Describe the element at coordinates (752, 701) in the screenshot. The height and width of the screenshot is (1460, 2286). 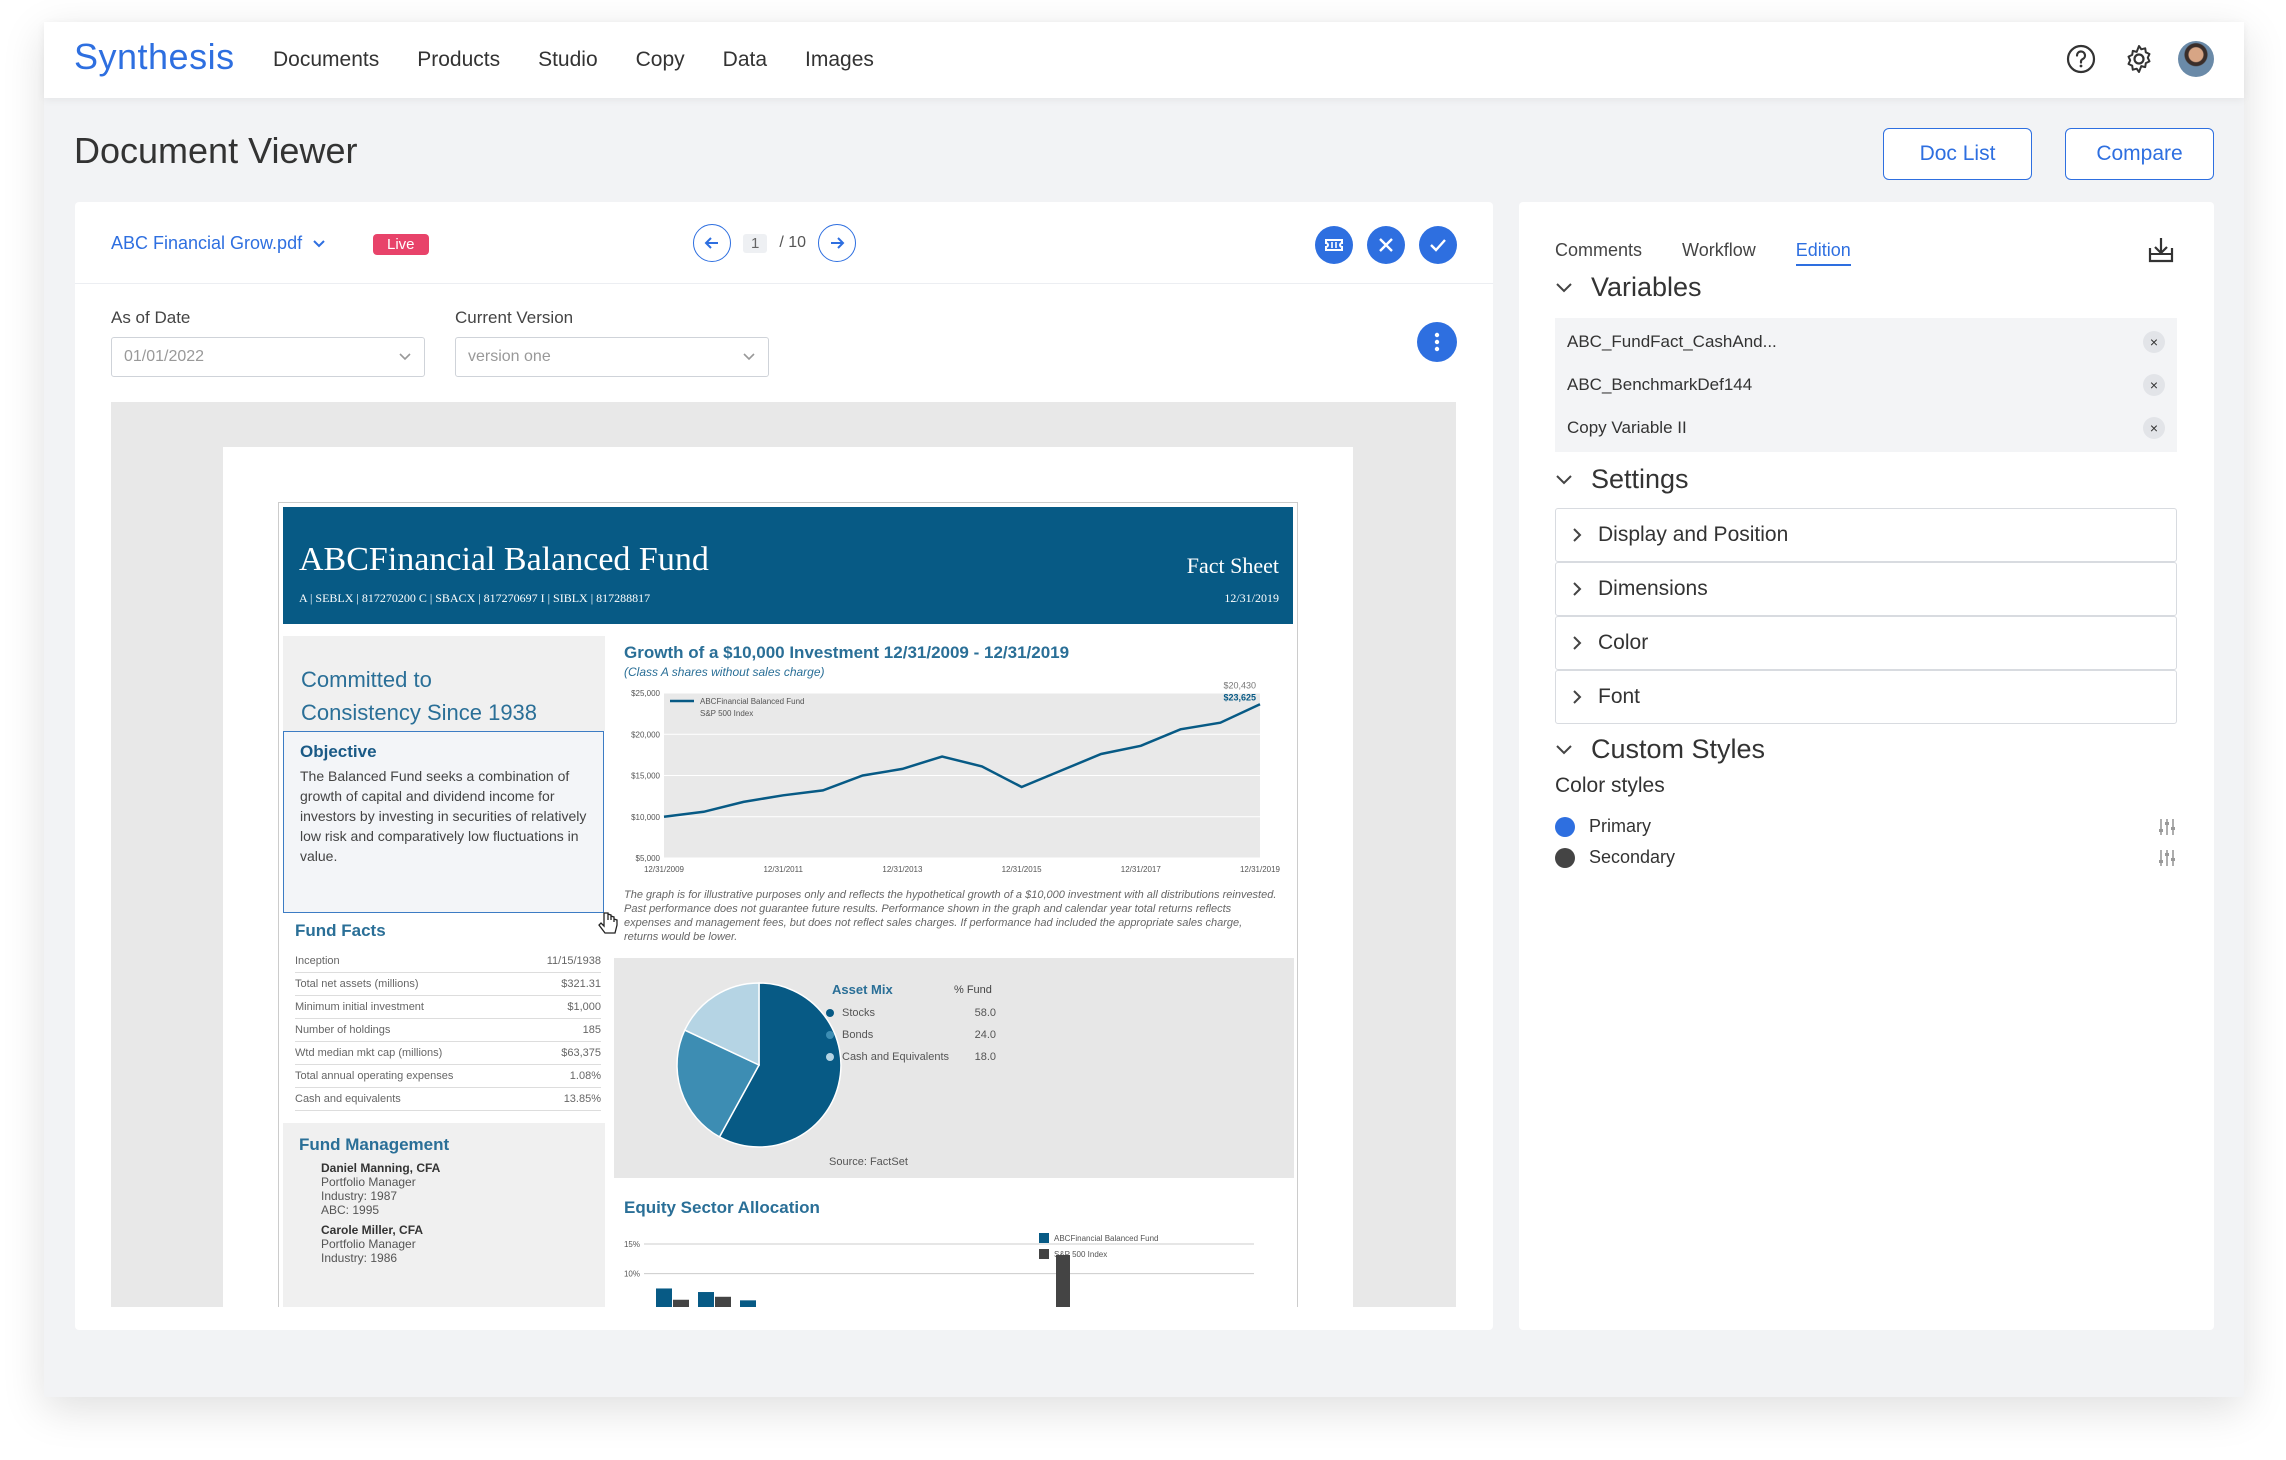
I see `legend-label: ABCFinancial Balanced Fund` at that location.